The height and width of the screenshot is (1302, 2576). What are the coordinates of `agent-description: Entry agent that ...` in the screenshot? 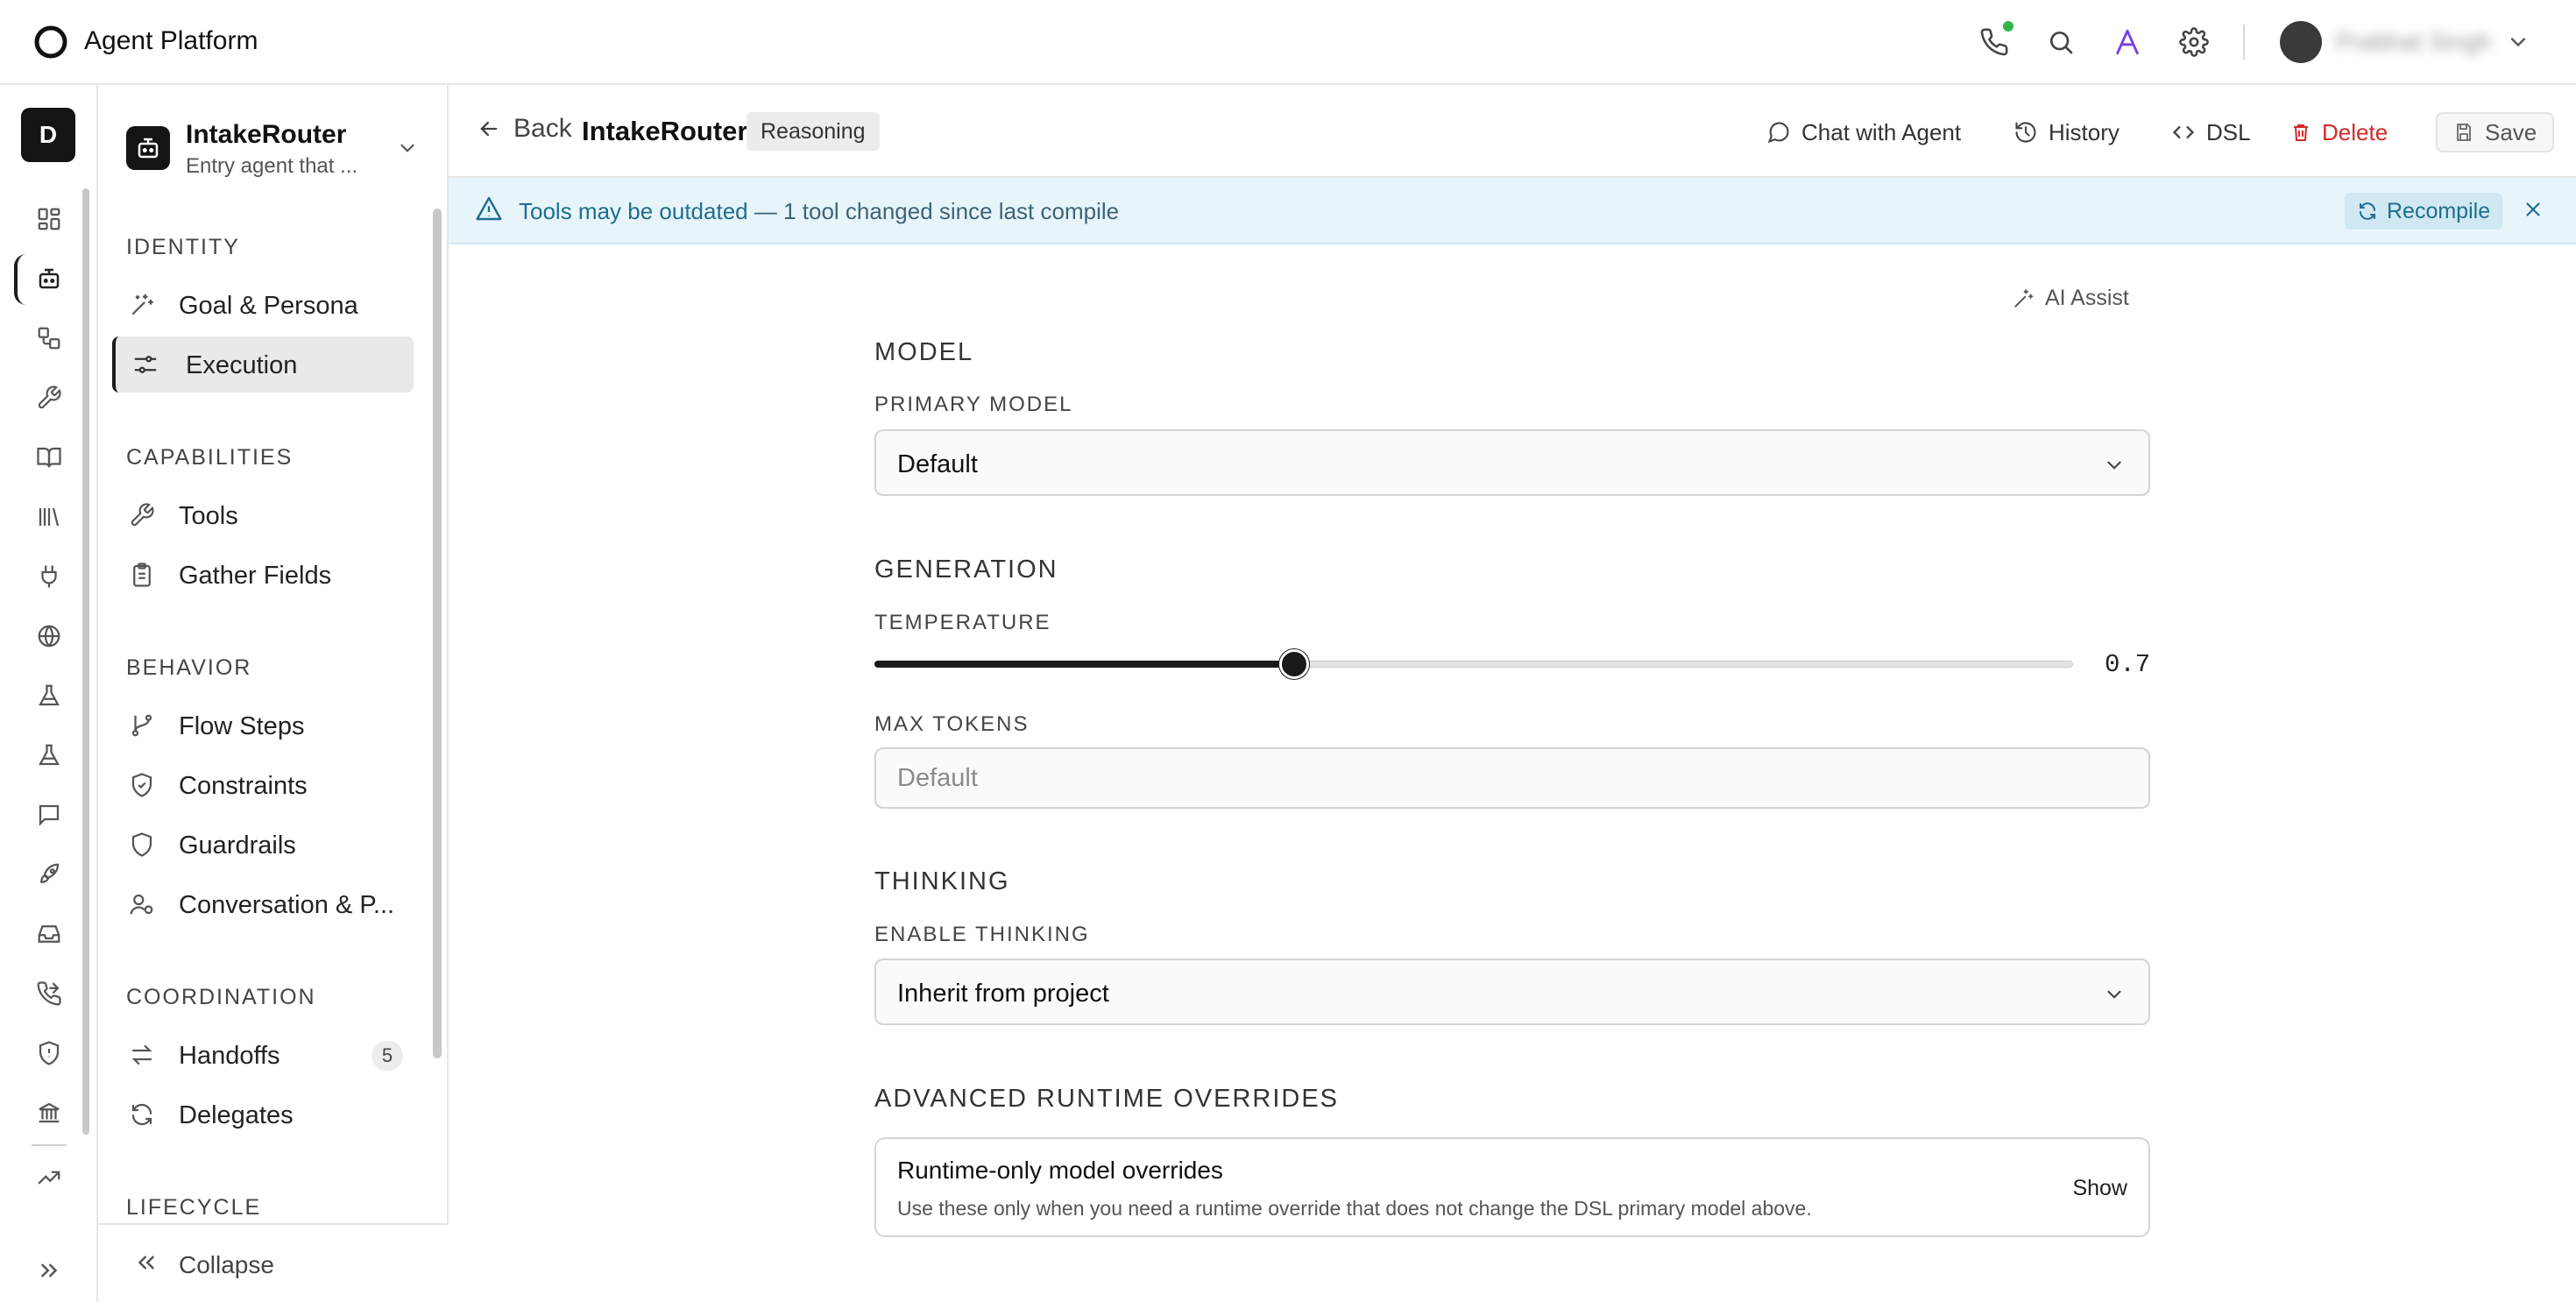 It's located at (272, 166).